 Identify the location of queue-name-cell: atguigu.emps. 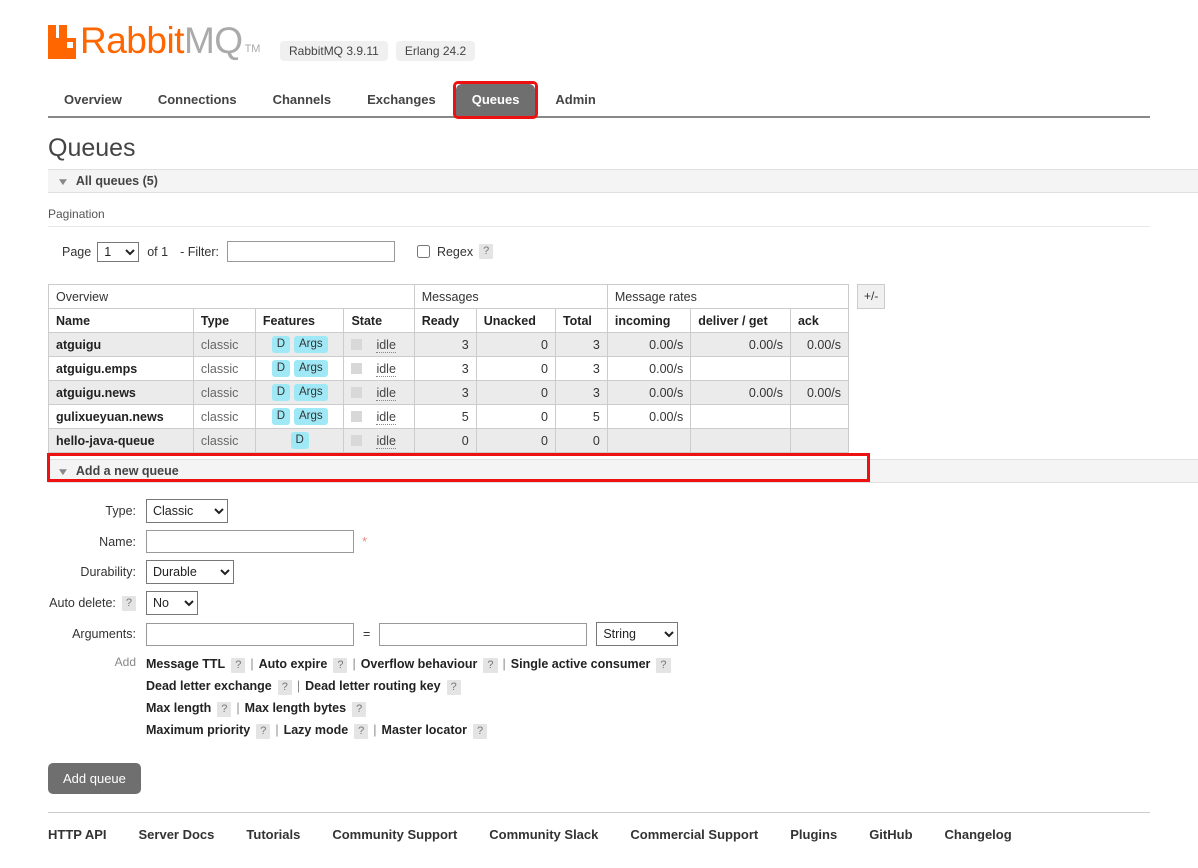
(121, 368).